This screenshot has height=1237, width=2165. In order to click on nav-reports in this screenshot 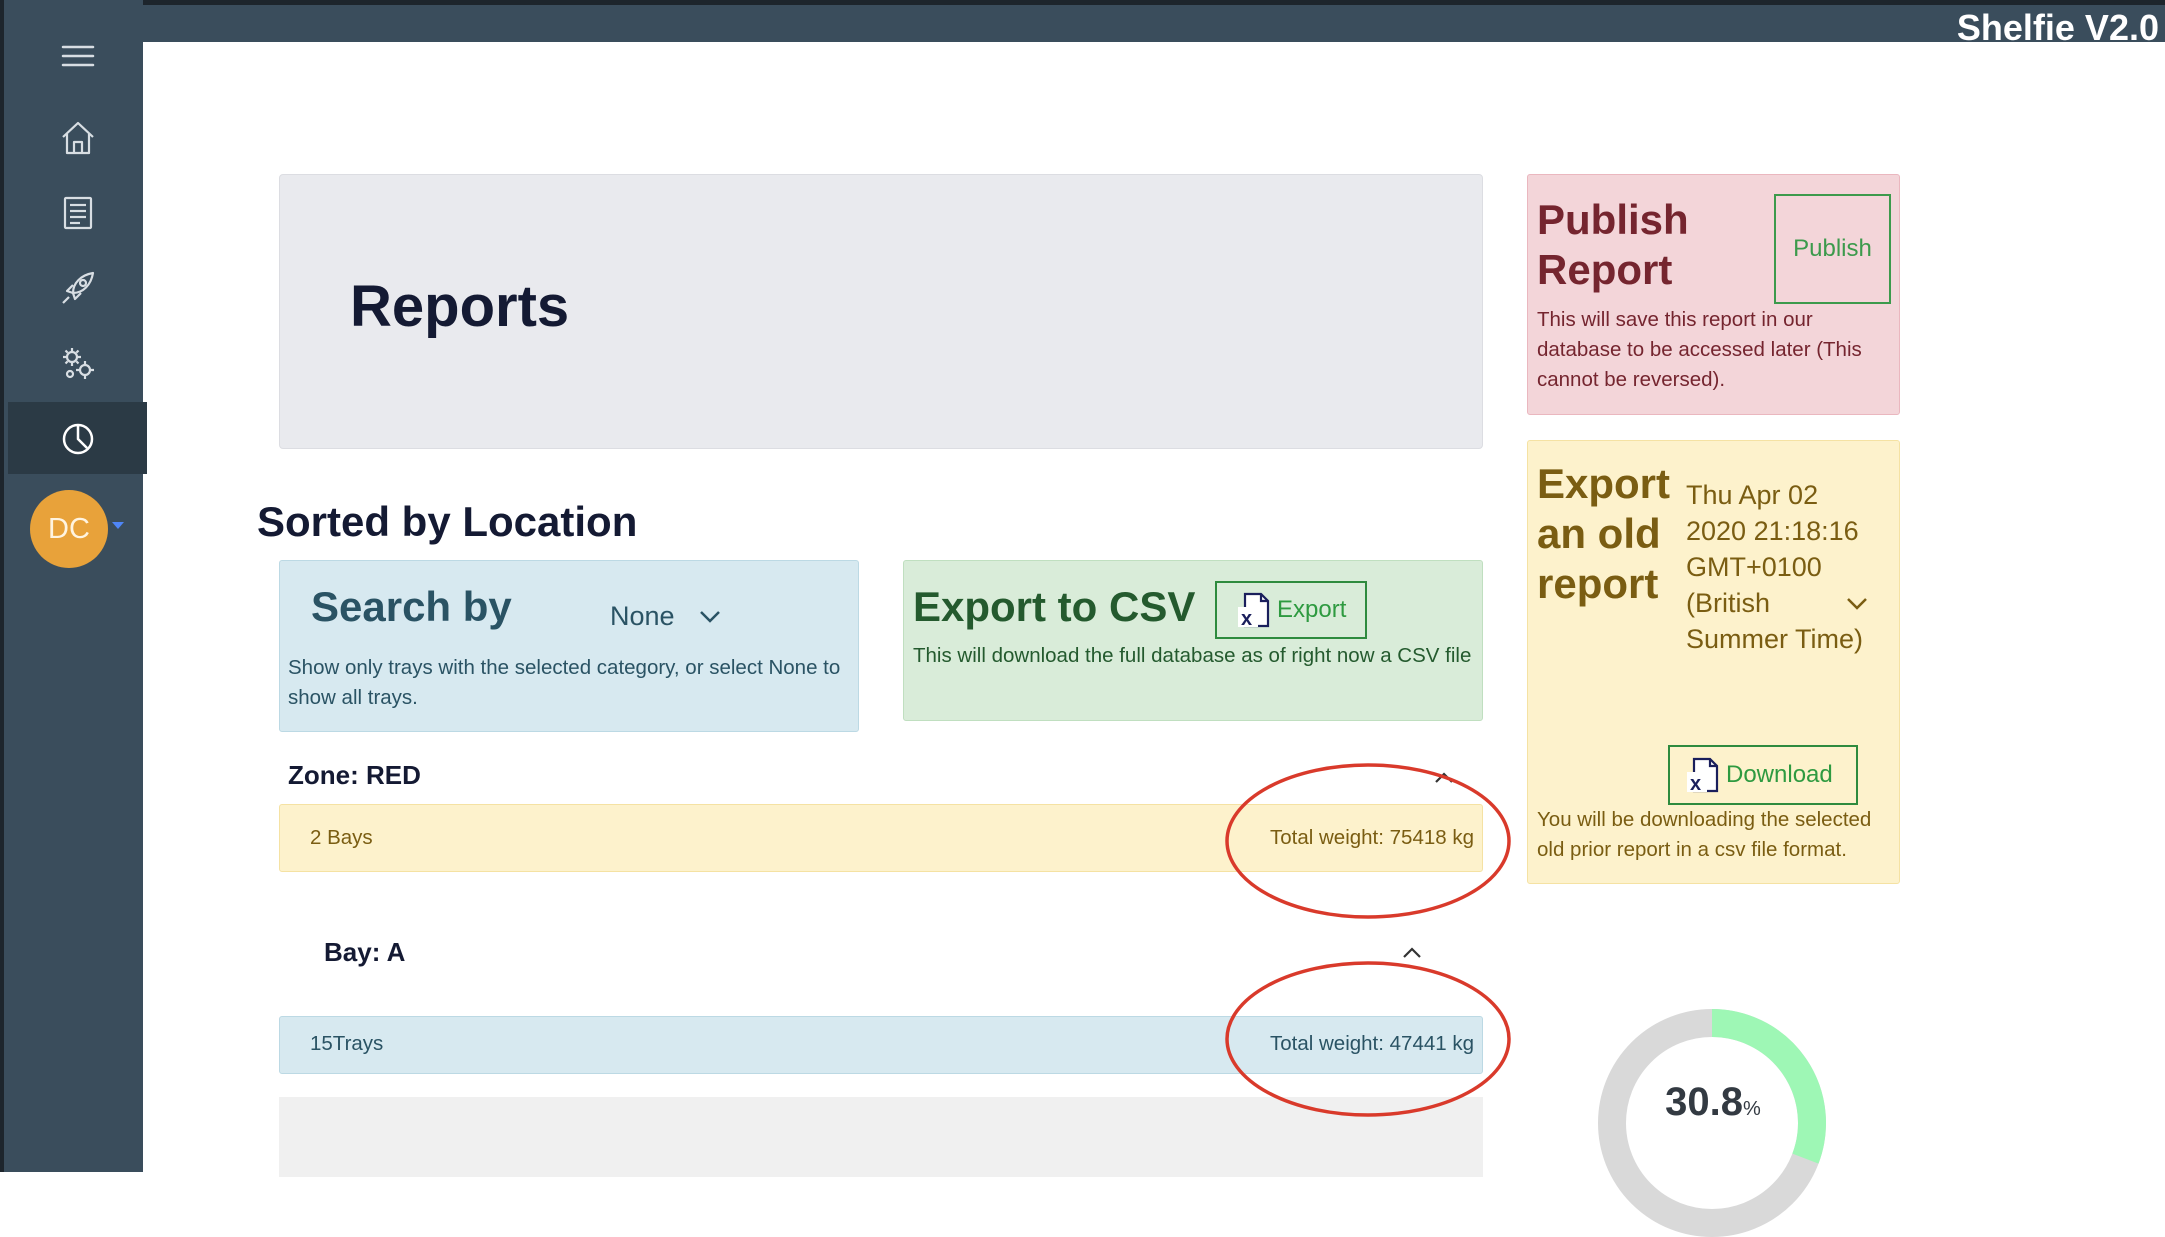, I will do `click(77, 438)`.